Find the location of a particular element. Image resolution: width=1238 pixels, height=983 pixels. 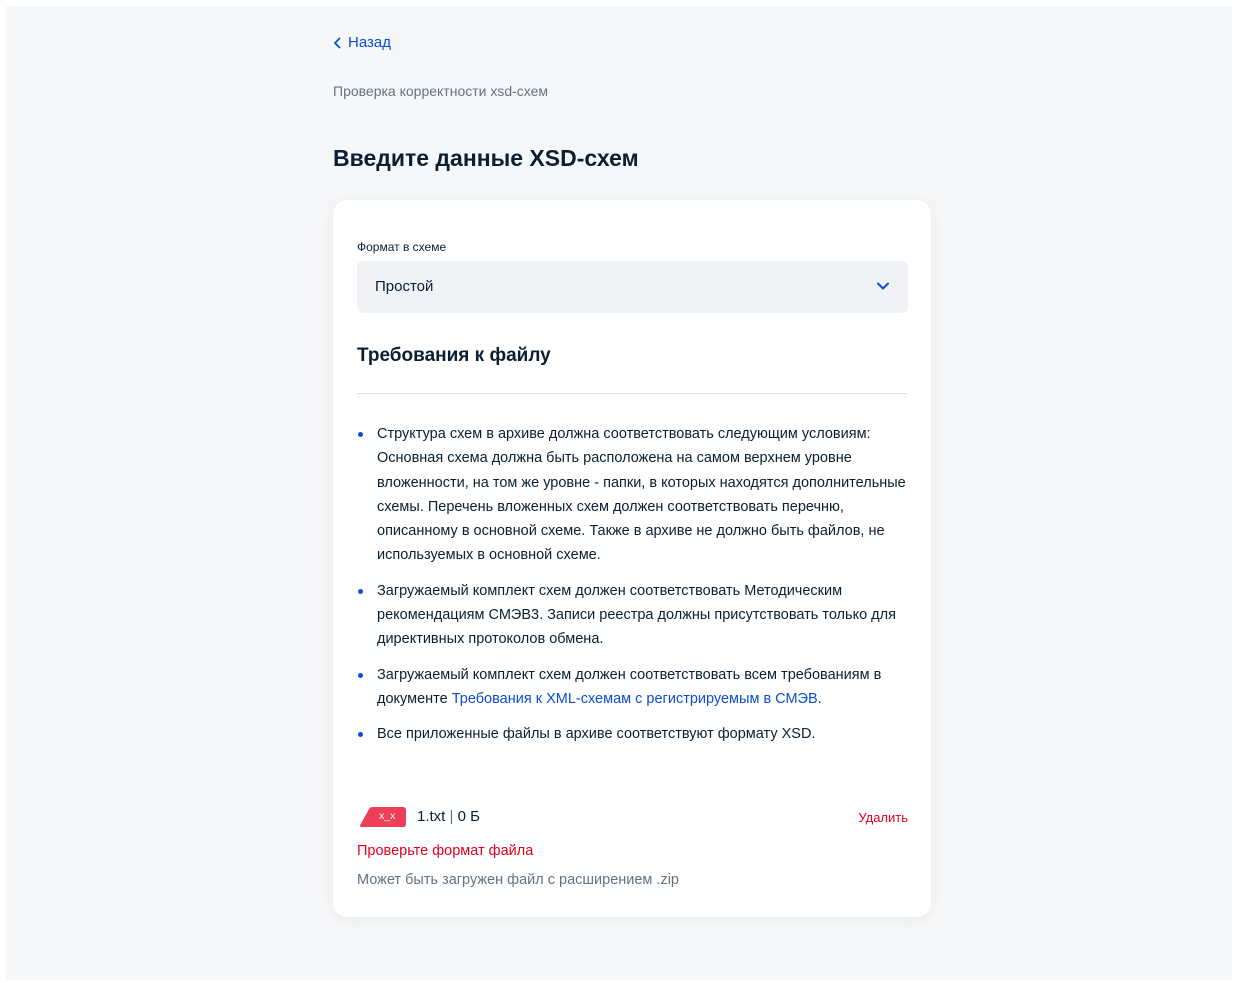

file-name: 1.txt is located at coordinates (431, 816).